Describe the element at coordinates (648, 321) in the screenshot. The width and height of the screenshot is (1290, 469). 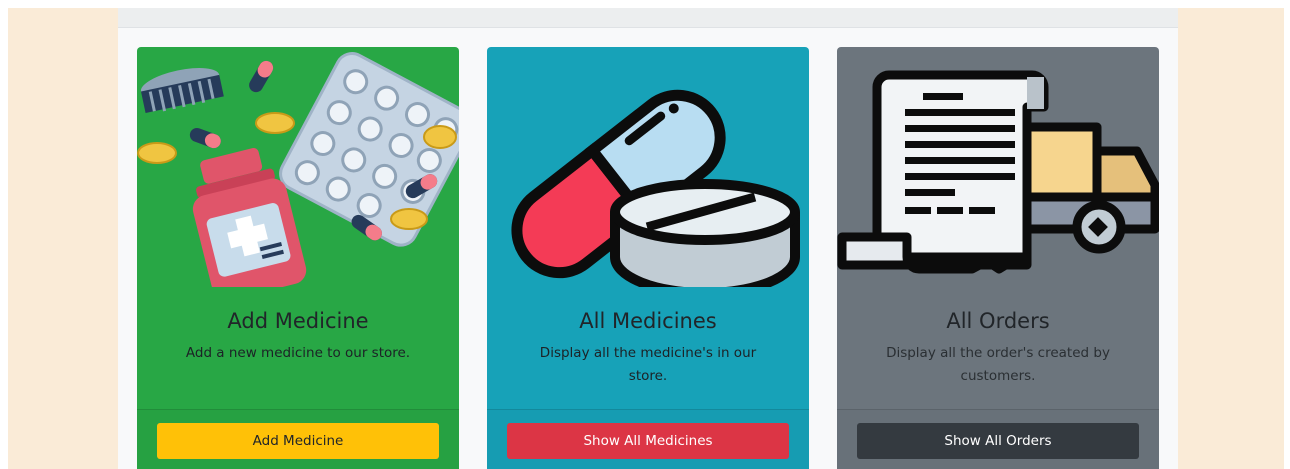
I see `card-title: All Medicines` at that location.